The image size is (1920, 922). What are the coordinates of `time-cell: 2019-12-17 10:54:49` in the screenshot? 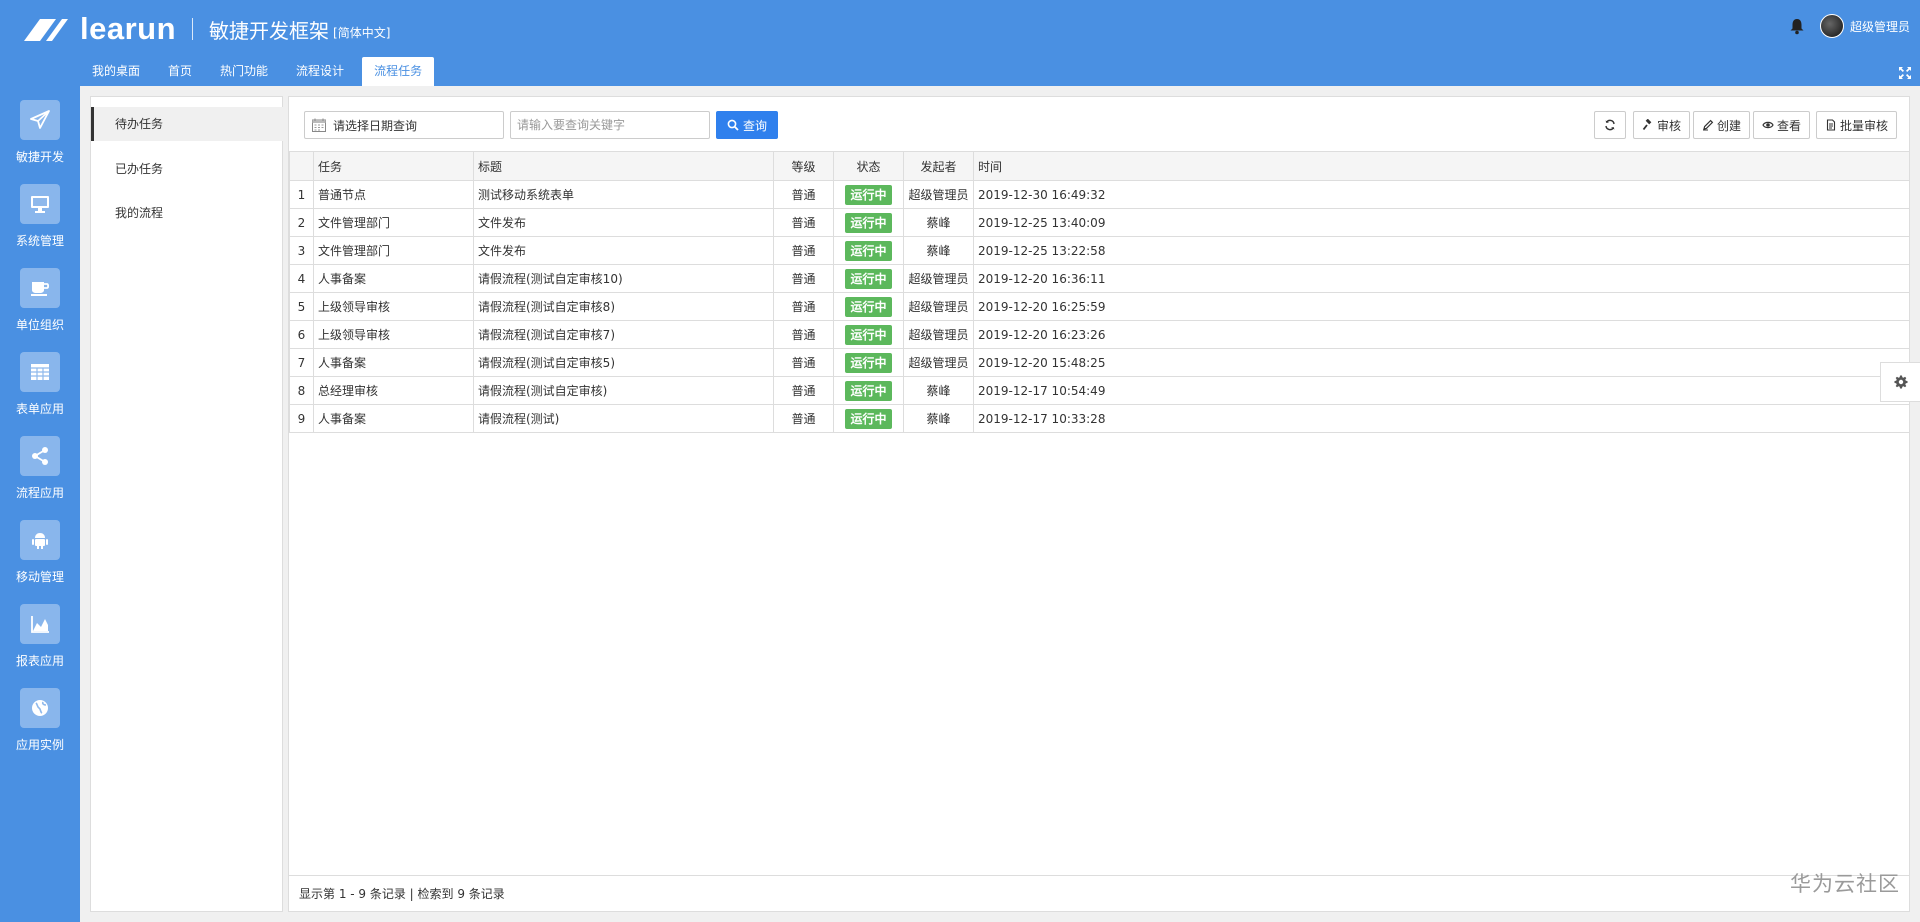 It's located at (1441, 390).